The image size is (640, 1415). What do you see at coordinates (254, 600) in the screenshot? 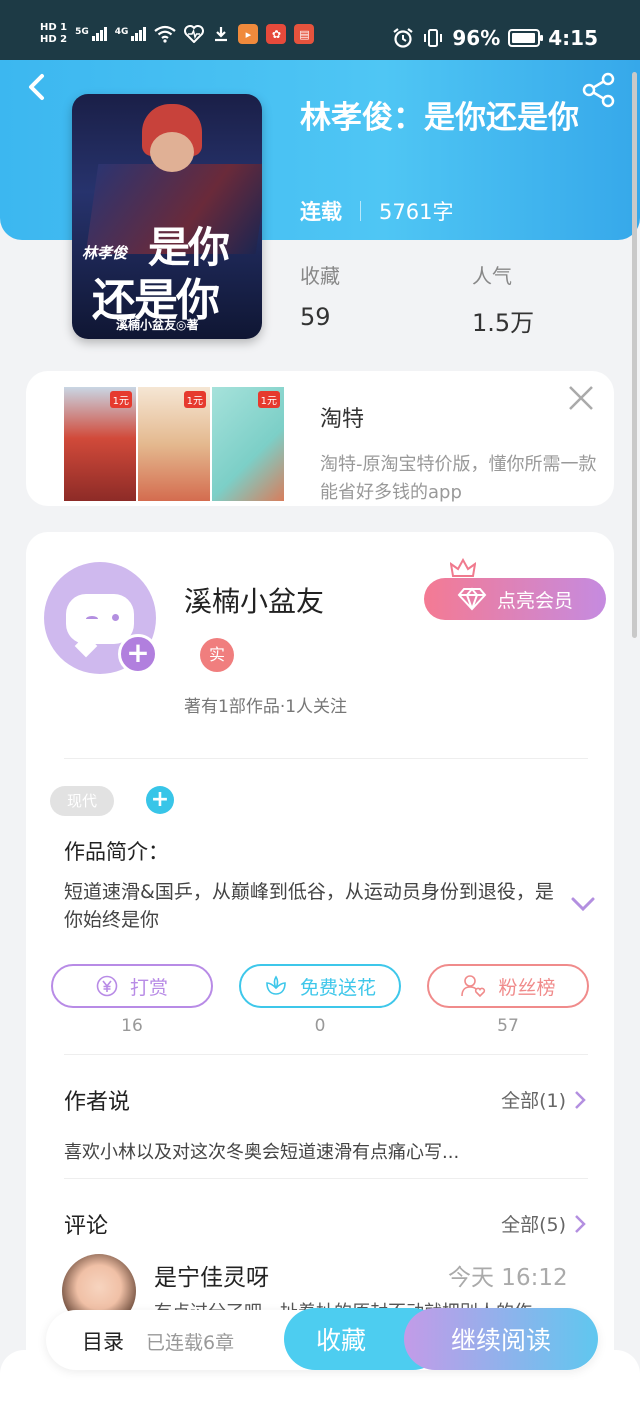
I see `author-name: 溪楠小盆友` at bounding box center [254, 600].